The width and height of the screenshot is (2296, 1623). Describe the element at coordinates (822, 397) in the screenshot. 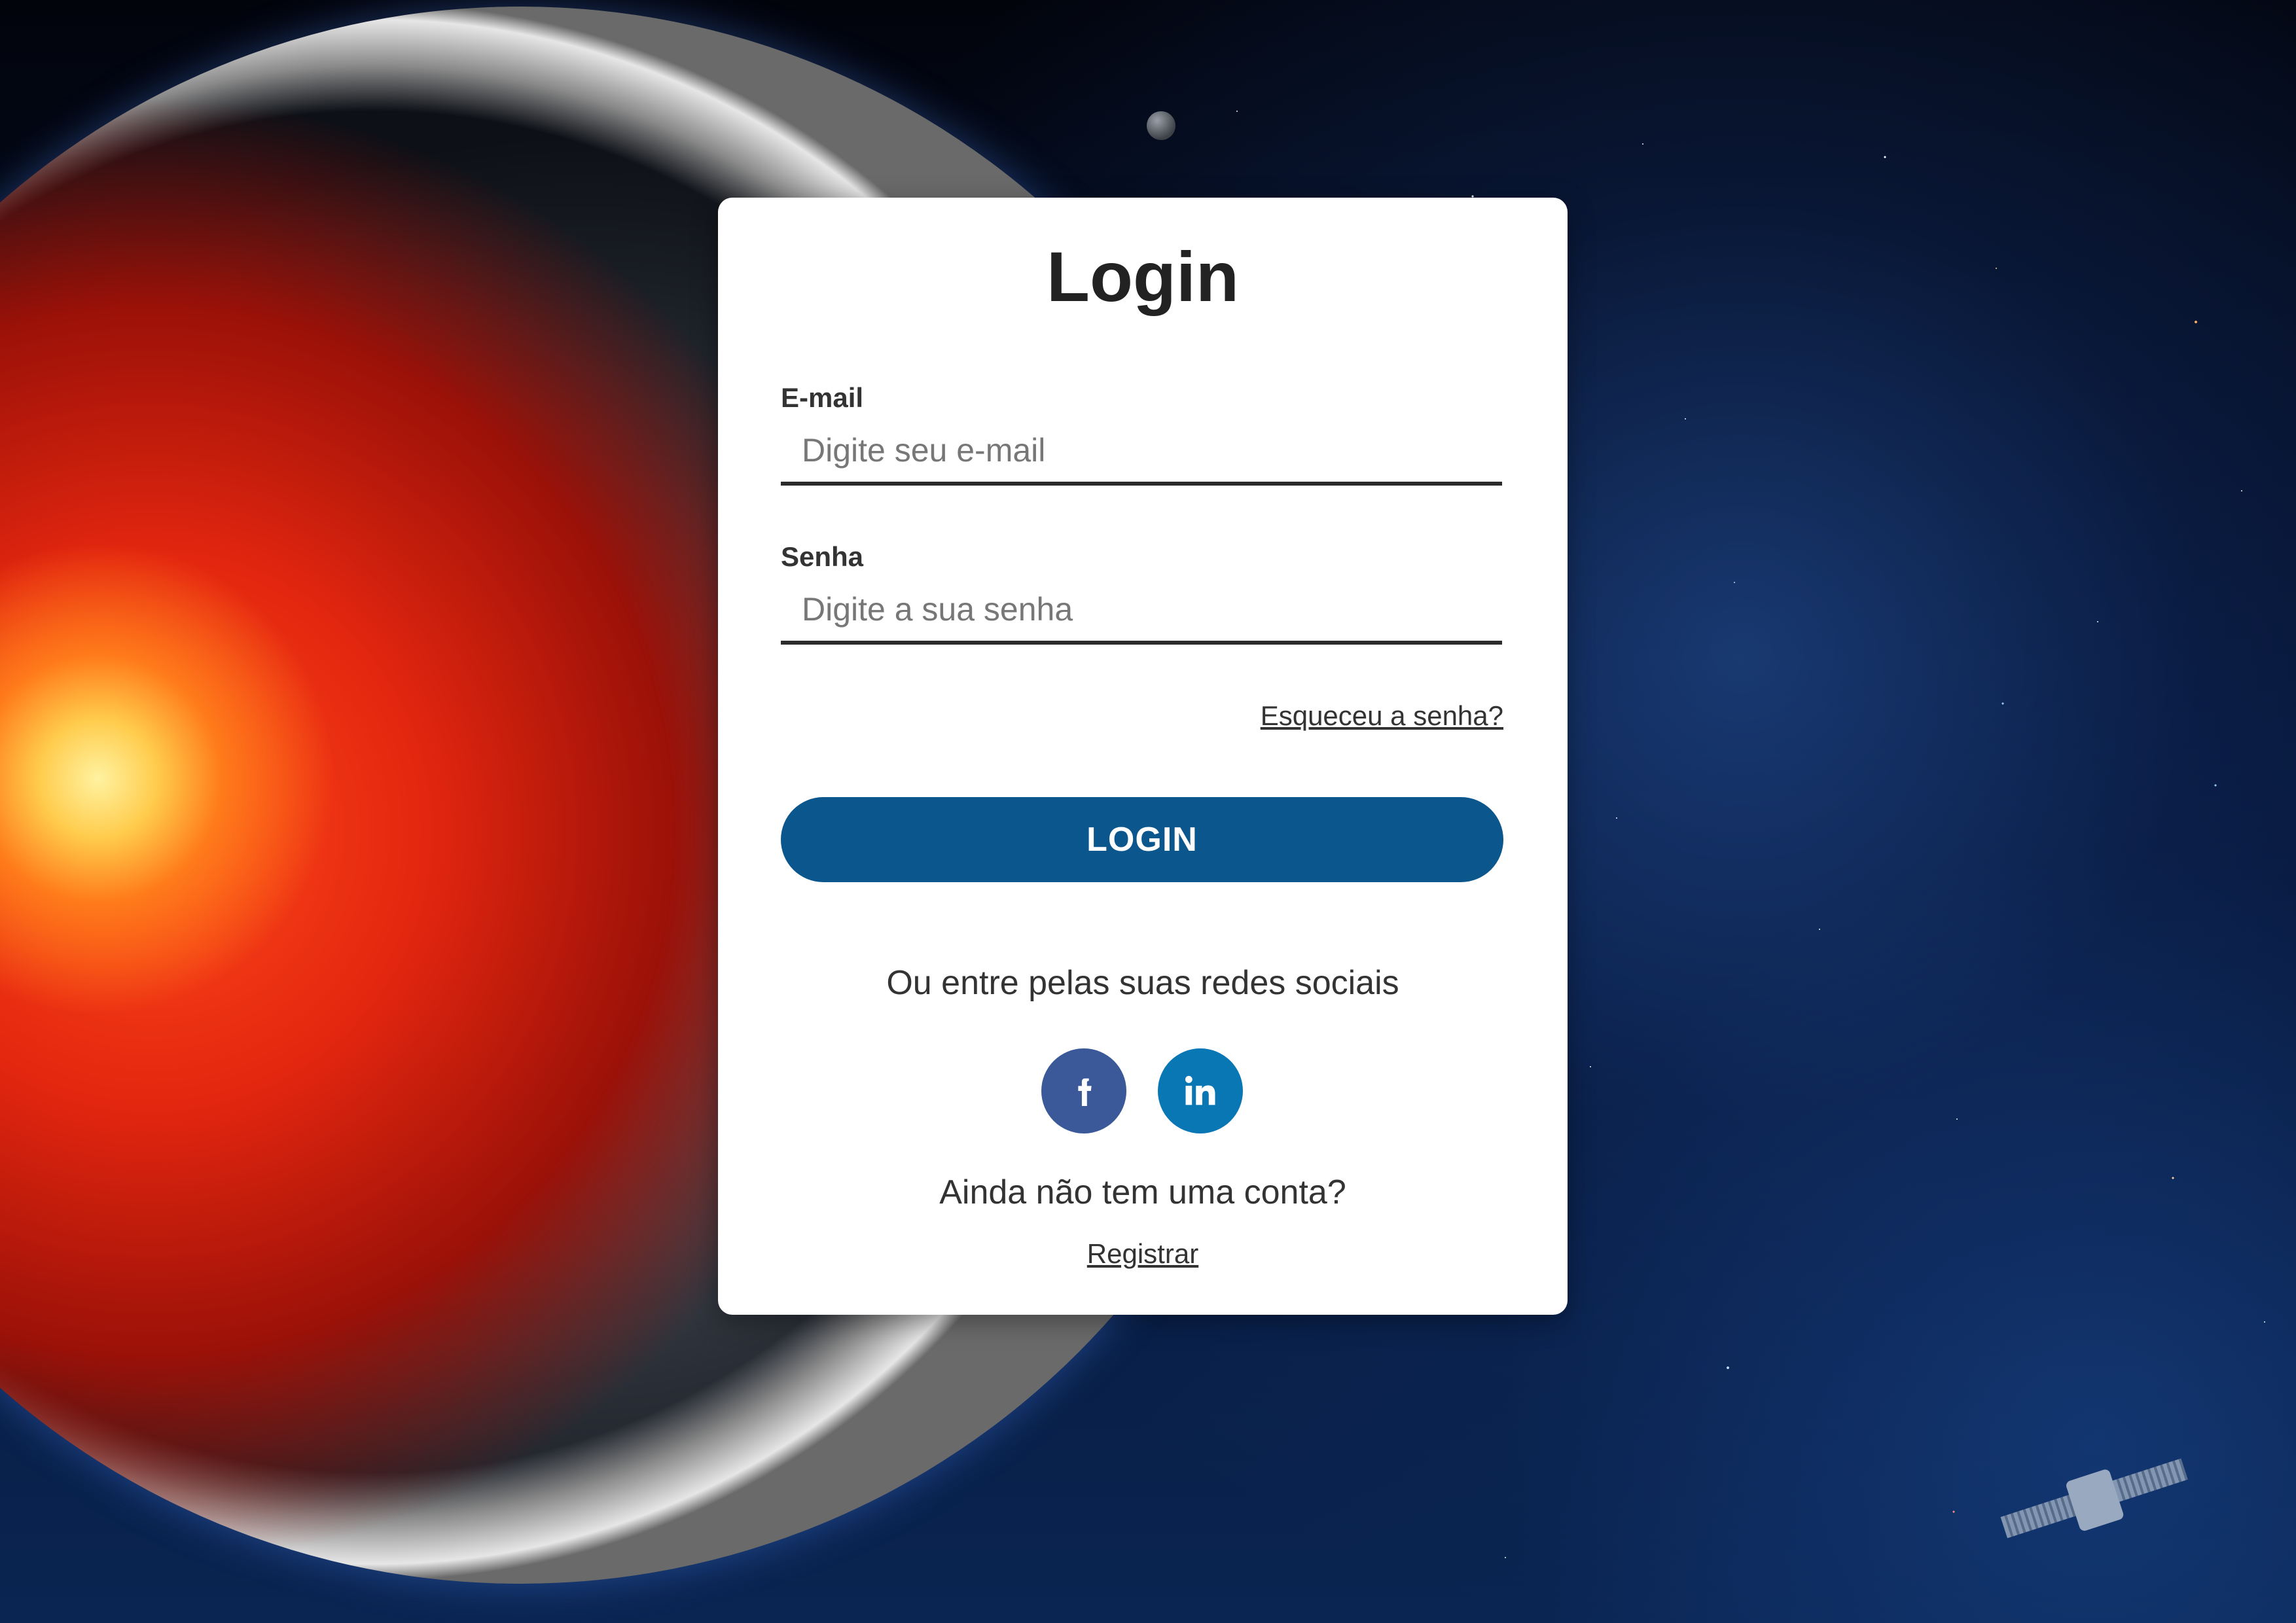

I see `email-label: E-mail` at that location.